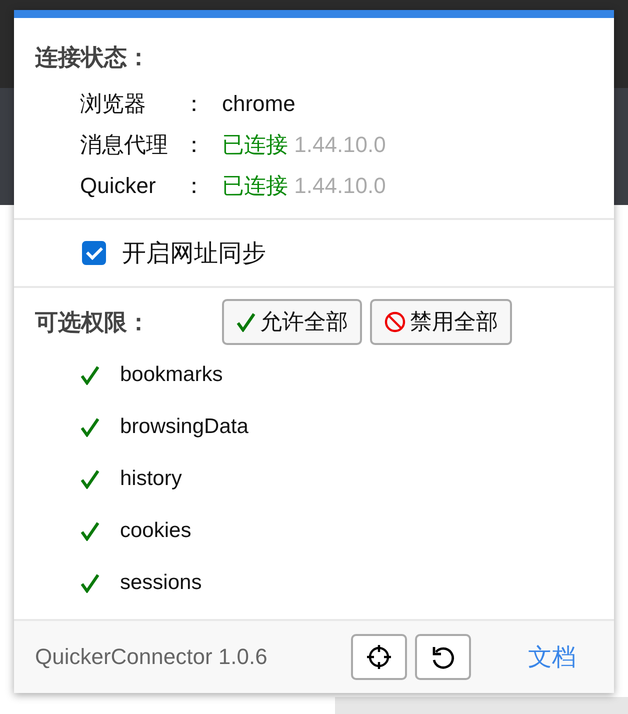 This screenshot has width=628, height=714. I want to click on allow-all-button: 允许全部, so click(292, 322).